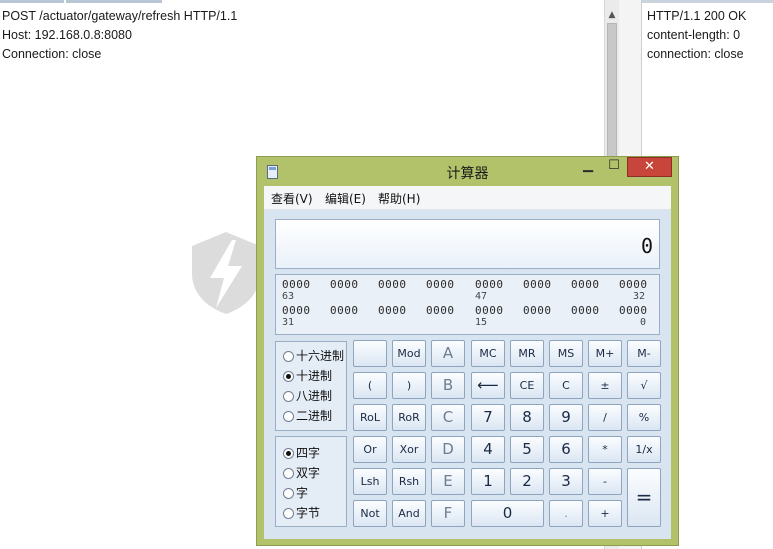 Image resolution: width=773 pixels, height=549 pixels. What do you see at coordinates (370, 417) in the screenshot?
I see `rotate-left-button: RoL` at bounding box center [370, 417].